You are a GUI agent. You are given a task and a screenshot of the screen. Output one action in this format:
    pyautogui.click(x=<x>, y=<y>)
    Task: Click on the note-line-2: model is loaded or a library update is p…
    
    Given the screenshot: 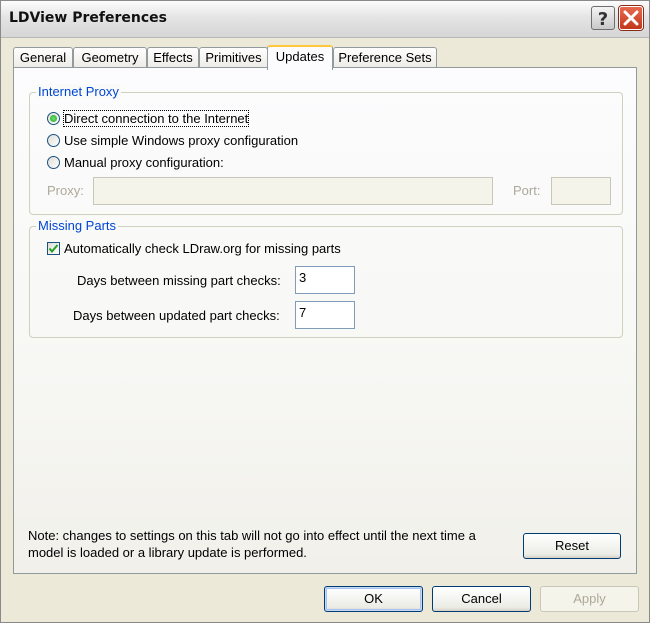 What is the action you would take?
    pyautogui.click(x=167, y=552)
    